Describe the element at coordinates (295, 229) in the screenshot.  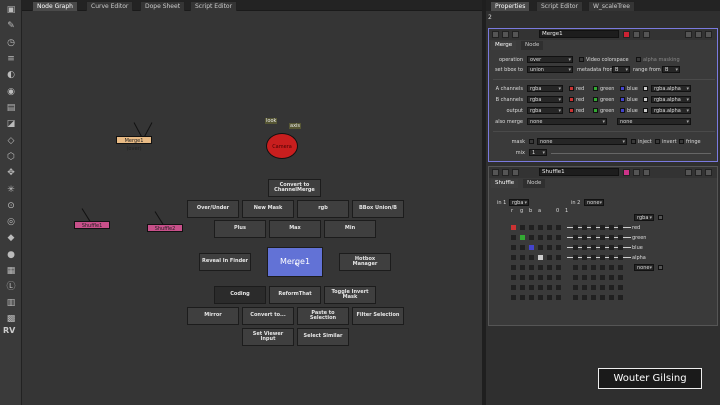
I see `max-button: Max` at that location.